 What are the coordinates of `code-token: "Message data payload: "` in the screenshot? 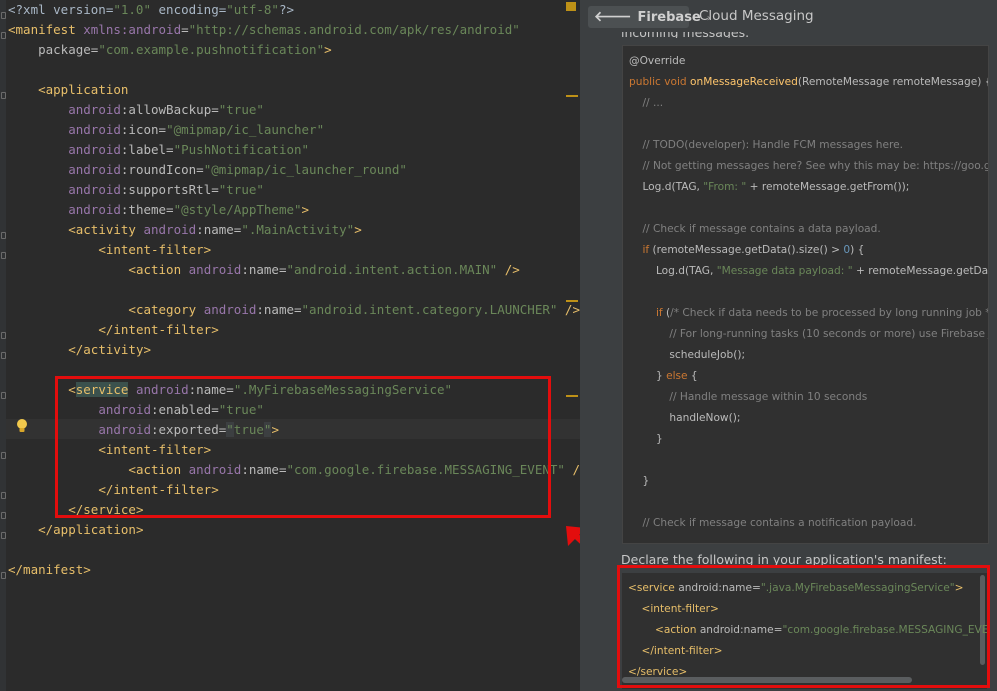 It's located at (784, 271).